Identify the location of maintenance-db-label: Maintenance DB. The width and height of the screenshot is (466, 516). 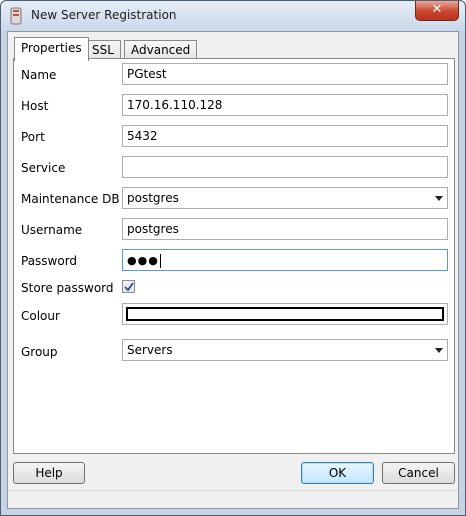
(70, 199).